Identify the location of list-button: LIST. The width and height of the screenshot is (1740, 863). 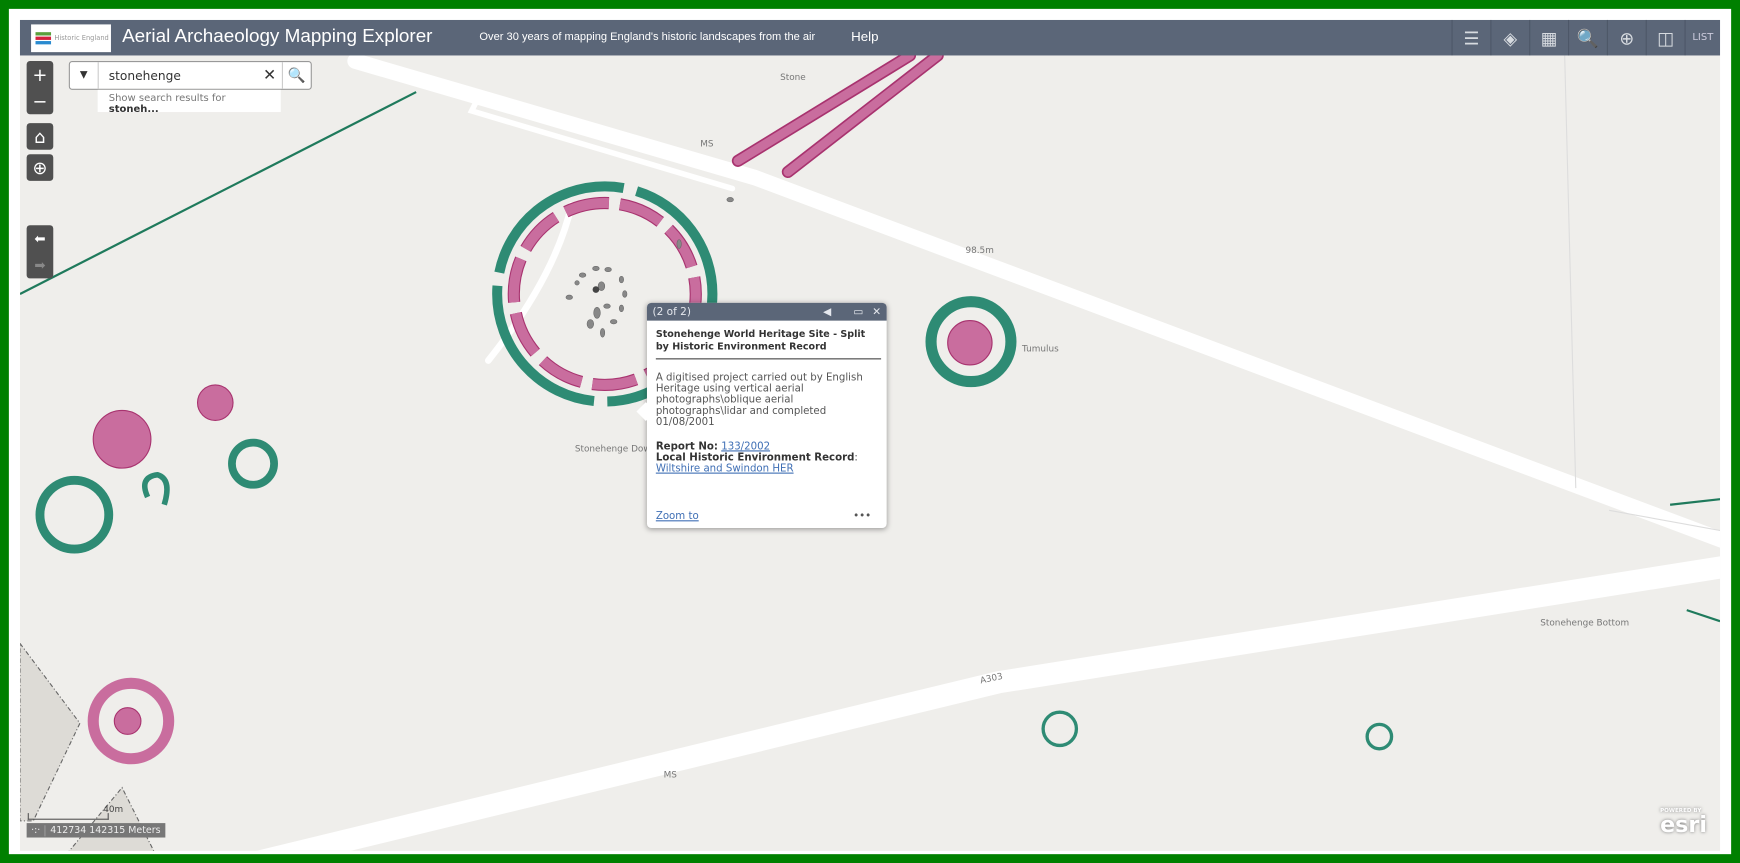
(1702, 37).